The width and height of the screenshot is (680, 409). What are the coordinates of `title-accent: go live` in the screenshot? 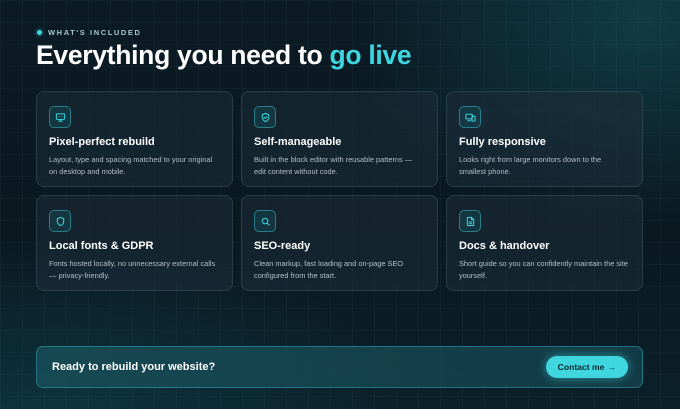 It's located at (370, 55).